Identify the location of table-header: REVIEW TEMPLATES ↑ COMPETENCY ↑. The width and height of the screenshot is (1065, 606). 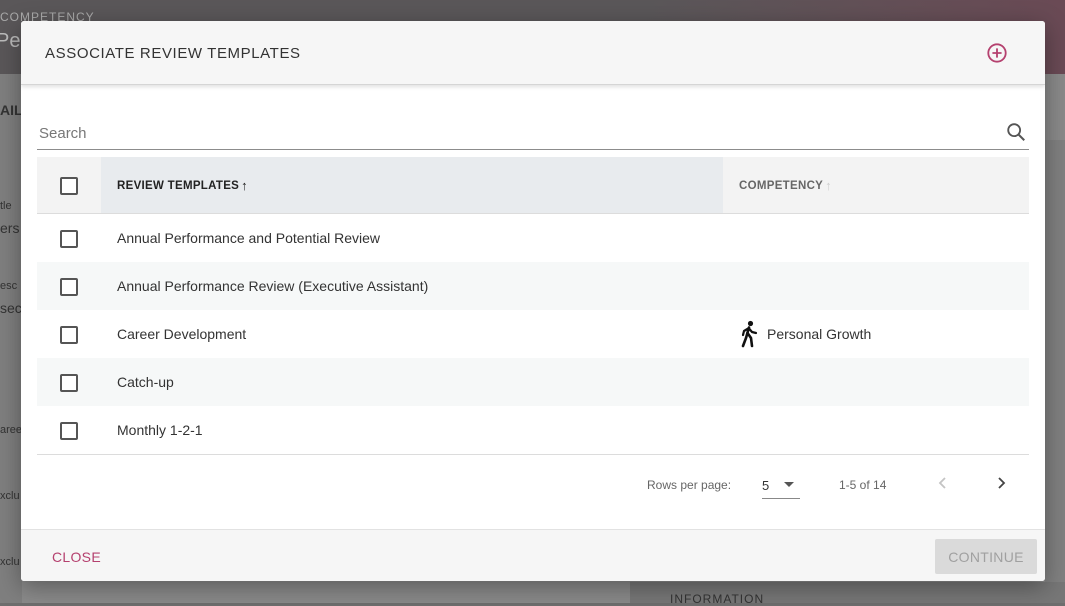
(533, 185).